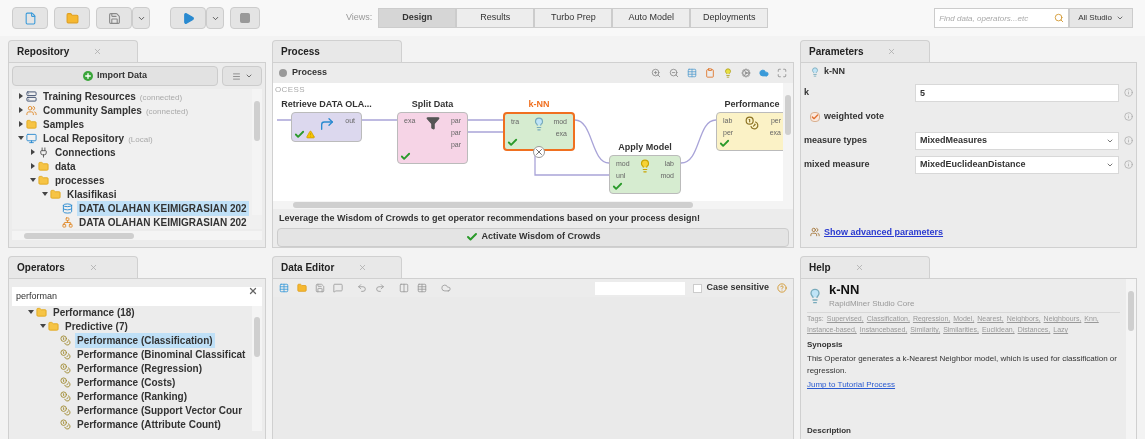 The height and width of the screenshot is (439, 1145). Describe the element at coordinates (310, 73) in the screenshot. I see `breadcrumb: Process` at that location.